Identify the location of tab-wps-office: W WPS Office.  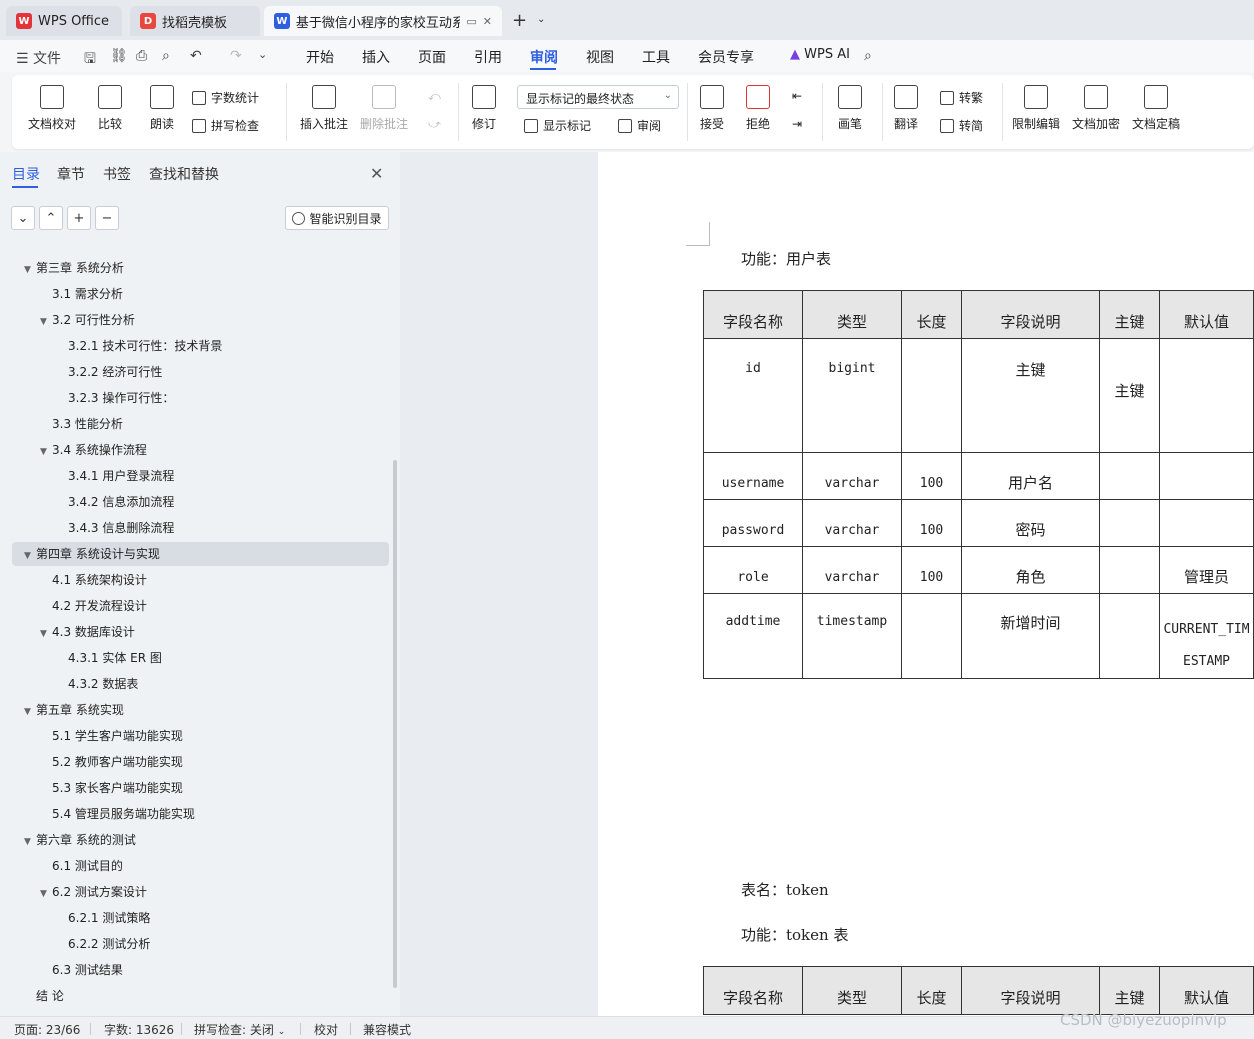
(64, 21).